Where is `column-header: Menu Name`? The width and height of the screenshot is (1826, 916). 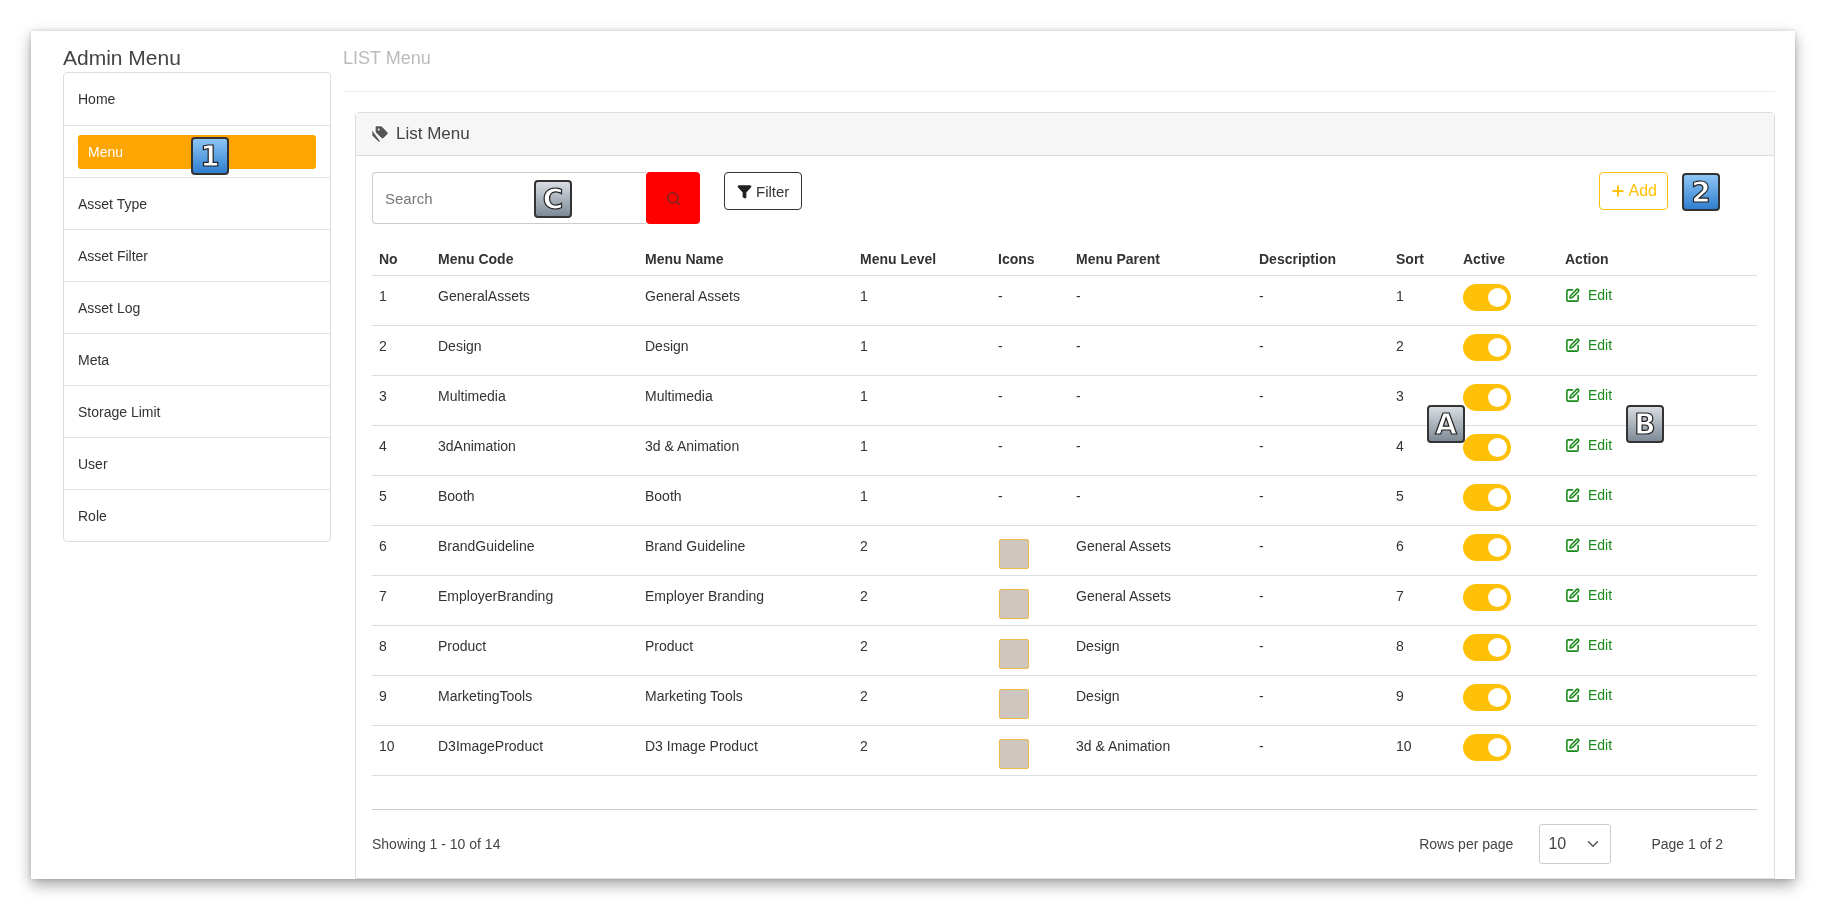
column-header: Menu Name is located at coordinates (684, 259).